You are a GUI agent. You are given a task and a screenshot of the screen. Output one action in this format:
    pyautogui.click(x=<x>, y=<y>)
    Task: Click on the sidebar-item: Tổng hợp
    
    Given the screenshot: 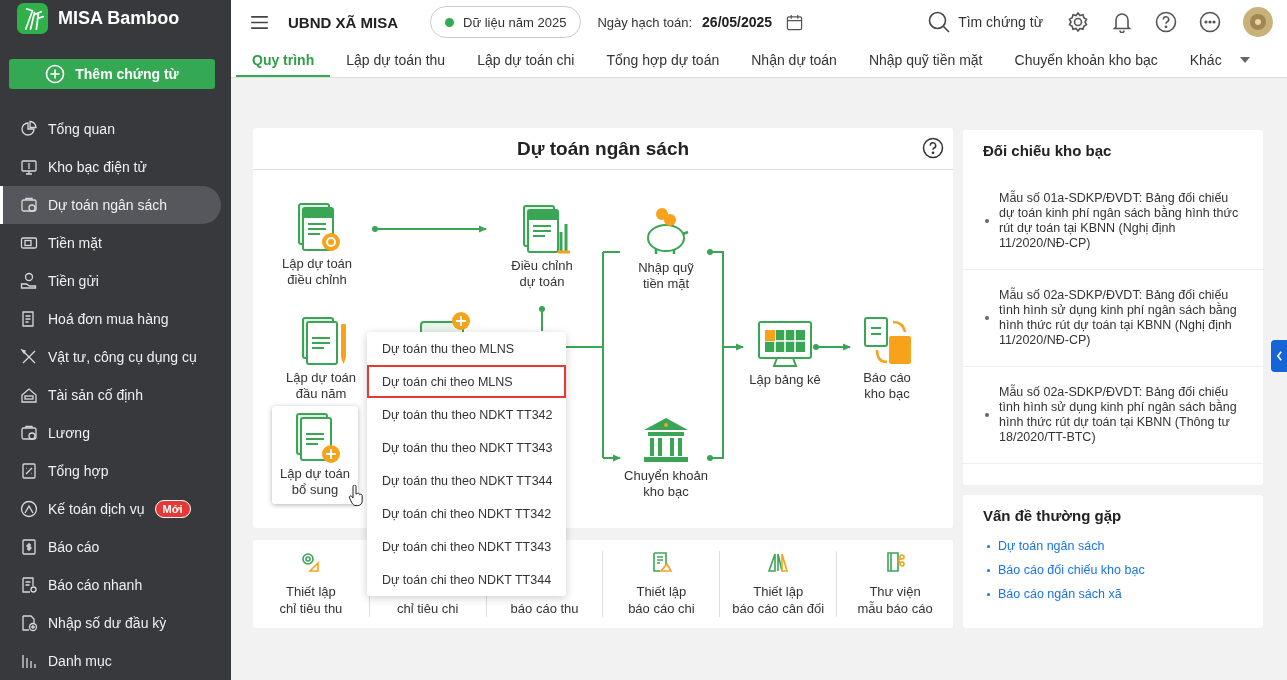 What is the action you would take?
    pyautogui.click(x=110, y=471)
    